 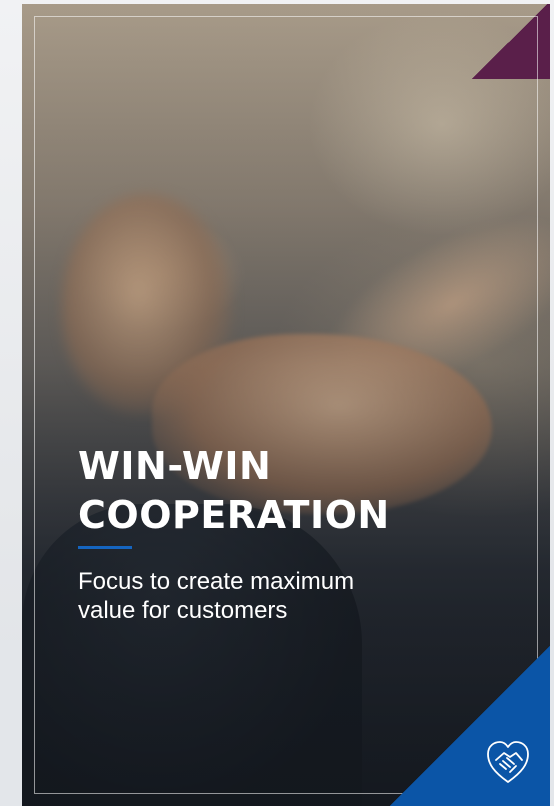 I want to click on corner-accent, so click(x=509, y=41).